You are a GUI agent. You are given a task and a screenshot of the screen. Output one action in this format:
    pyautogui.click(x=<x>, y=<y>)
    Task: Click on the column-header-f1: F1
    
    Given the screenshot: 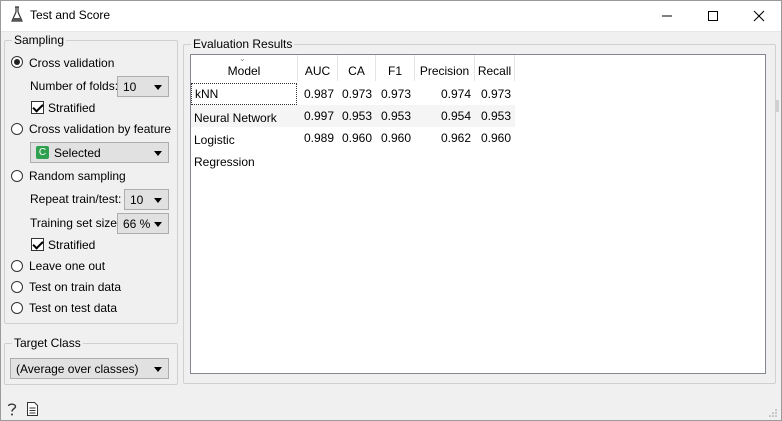 What is the action you would take?
    pyautogui.click(x=395, y=68)
    